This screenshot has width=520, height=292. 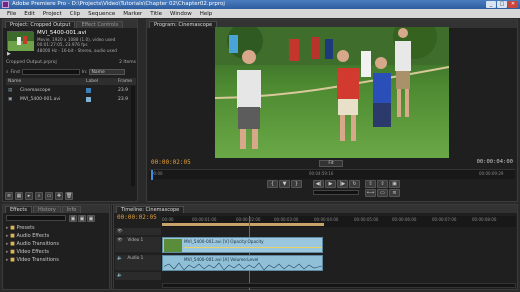 What do you see at coordinates (127, 81) in the screenshot?
I see `column-frame-rate: Frame` at bounding box center [127, 81].